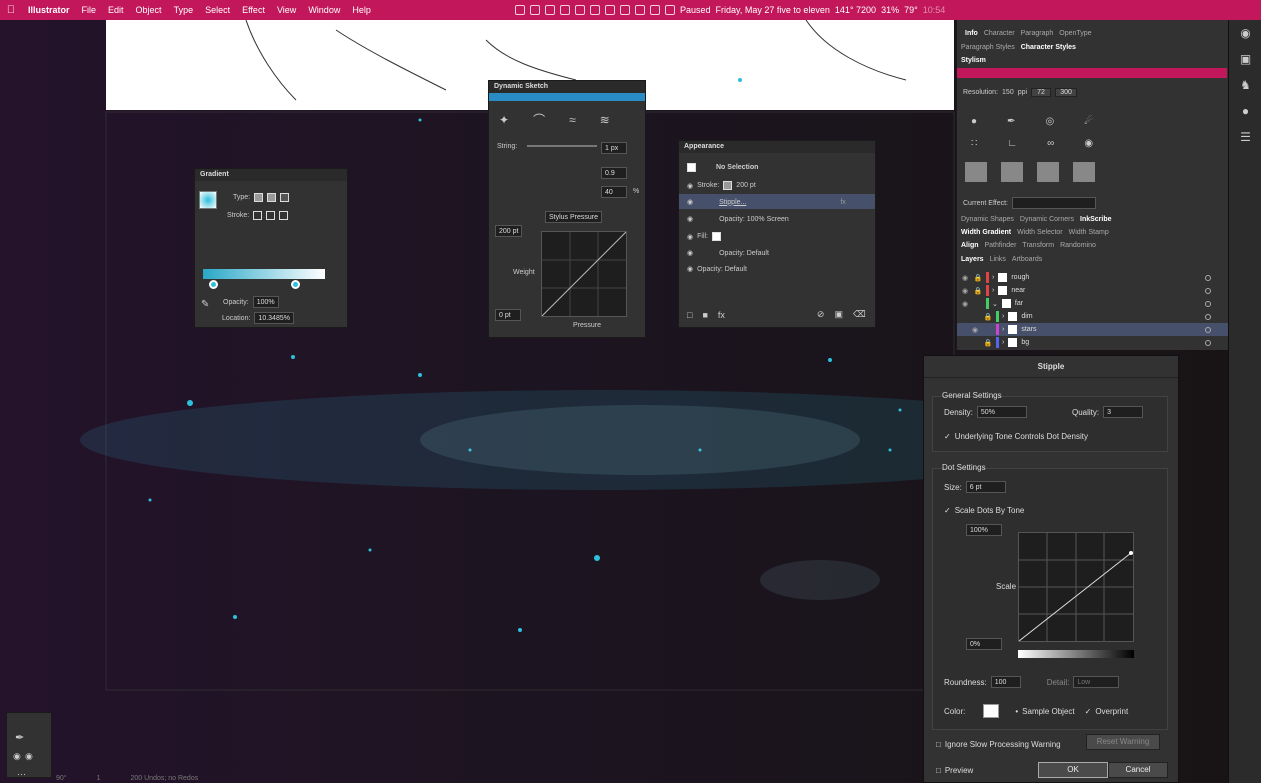  What do you see at coordinates (655, 10) in the screenshot?
I see `volume-icon` at bounding box center [655, 10].